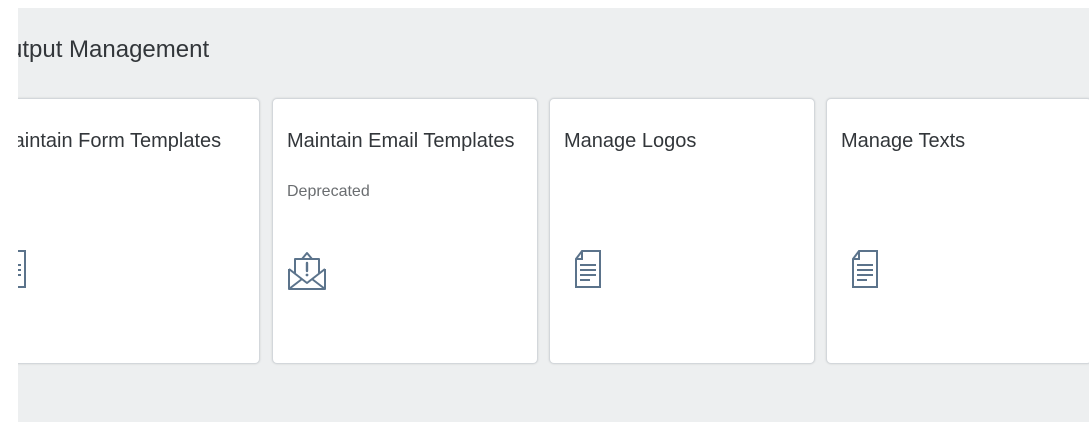  Describe the element at coordinates (305, 271) in the screenshot. I see `email-alert-icon` at that location.